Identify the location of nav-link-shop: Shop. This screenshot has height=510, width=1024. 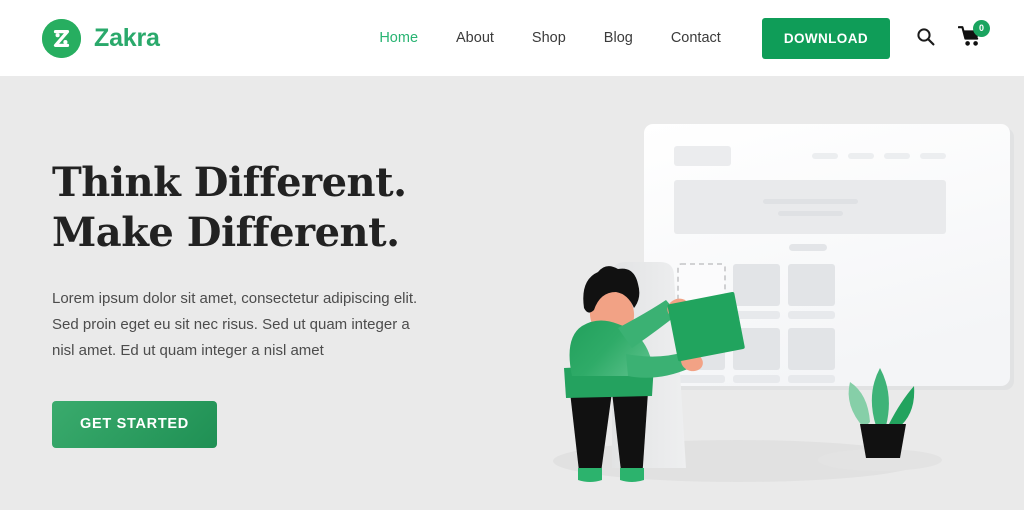
(549, 38).